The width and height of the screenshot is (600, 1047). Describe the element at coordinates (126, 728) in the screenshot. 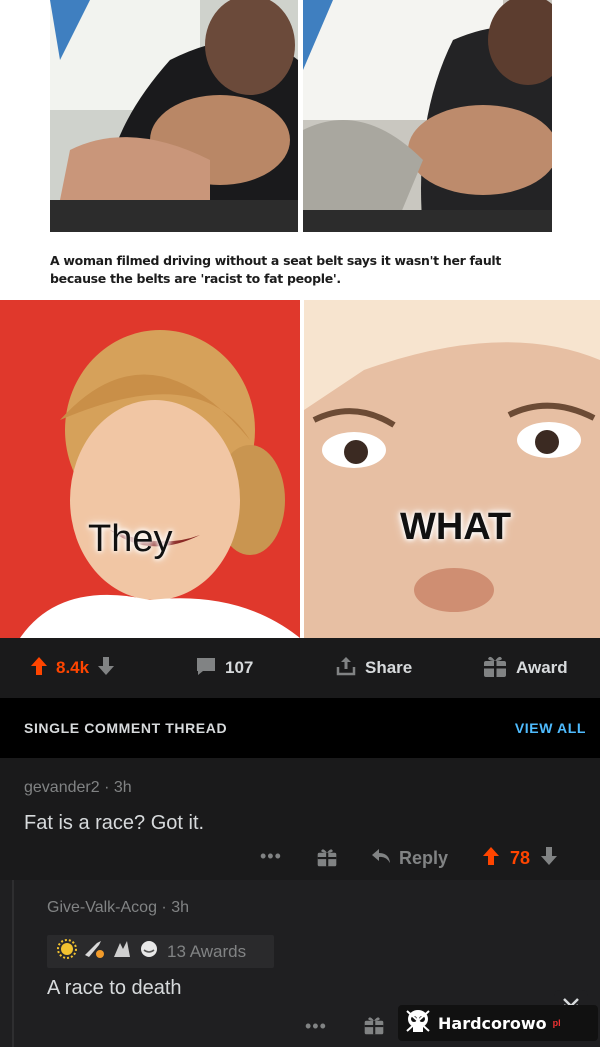

I see `thread-title: SINGLE COMMENT THREAD` at that location.